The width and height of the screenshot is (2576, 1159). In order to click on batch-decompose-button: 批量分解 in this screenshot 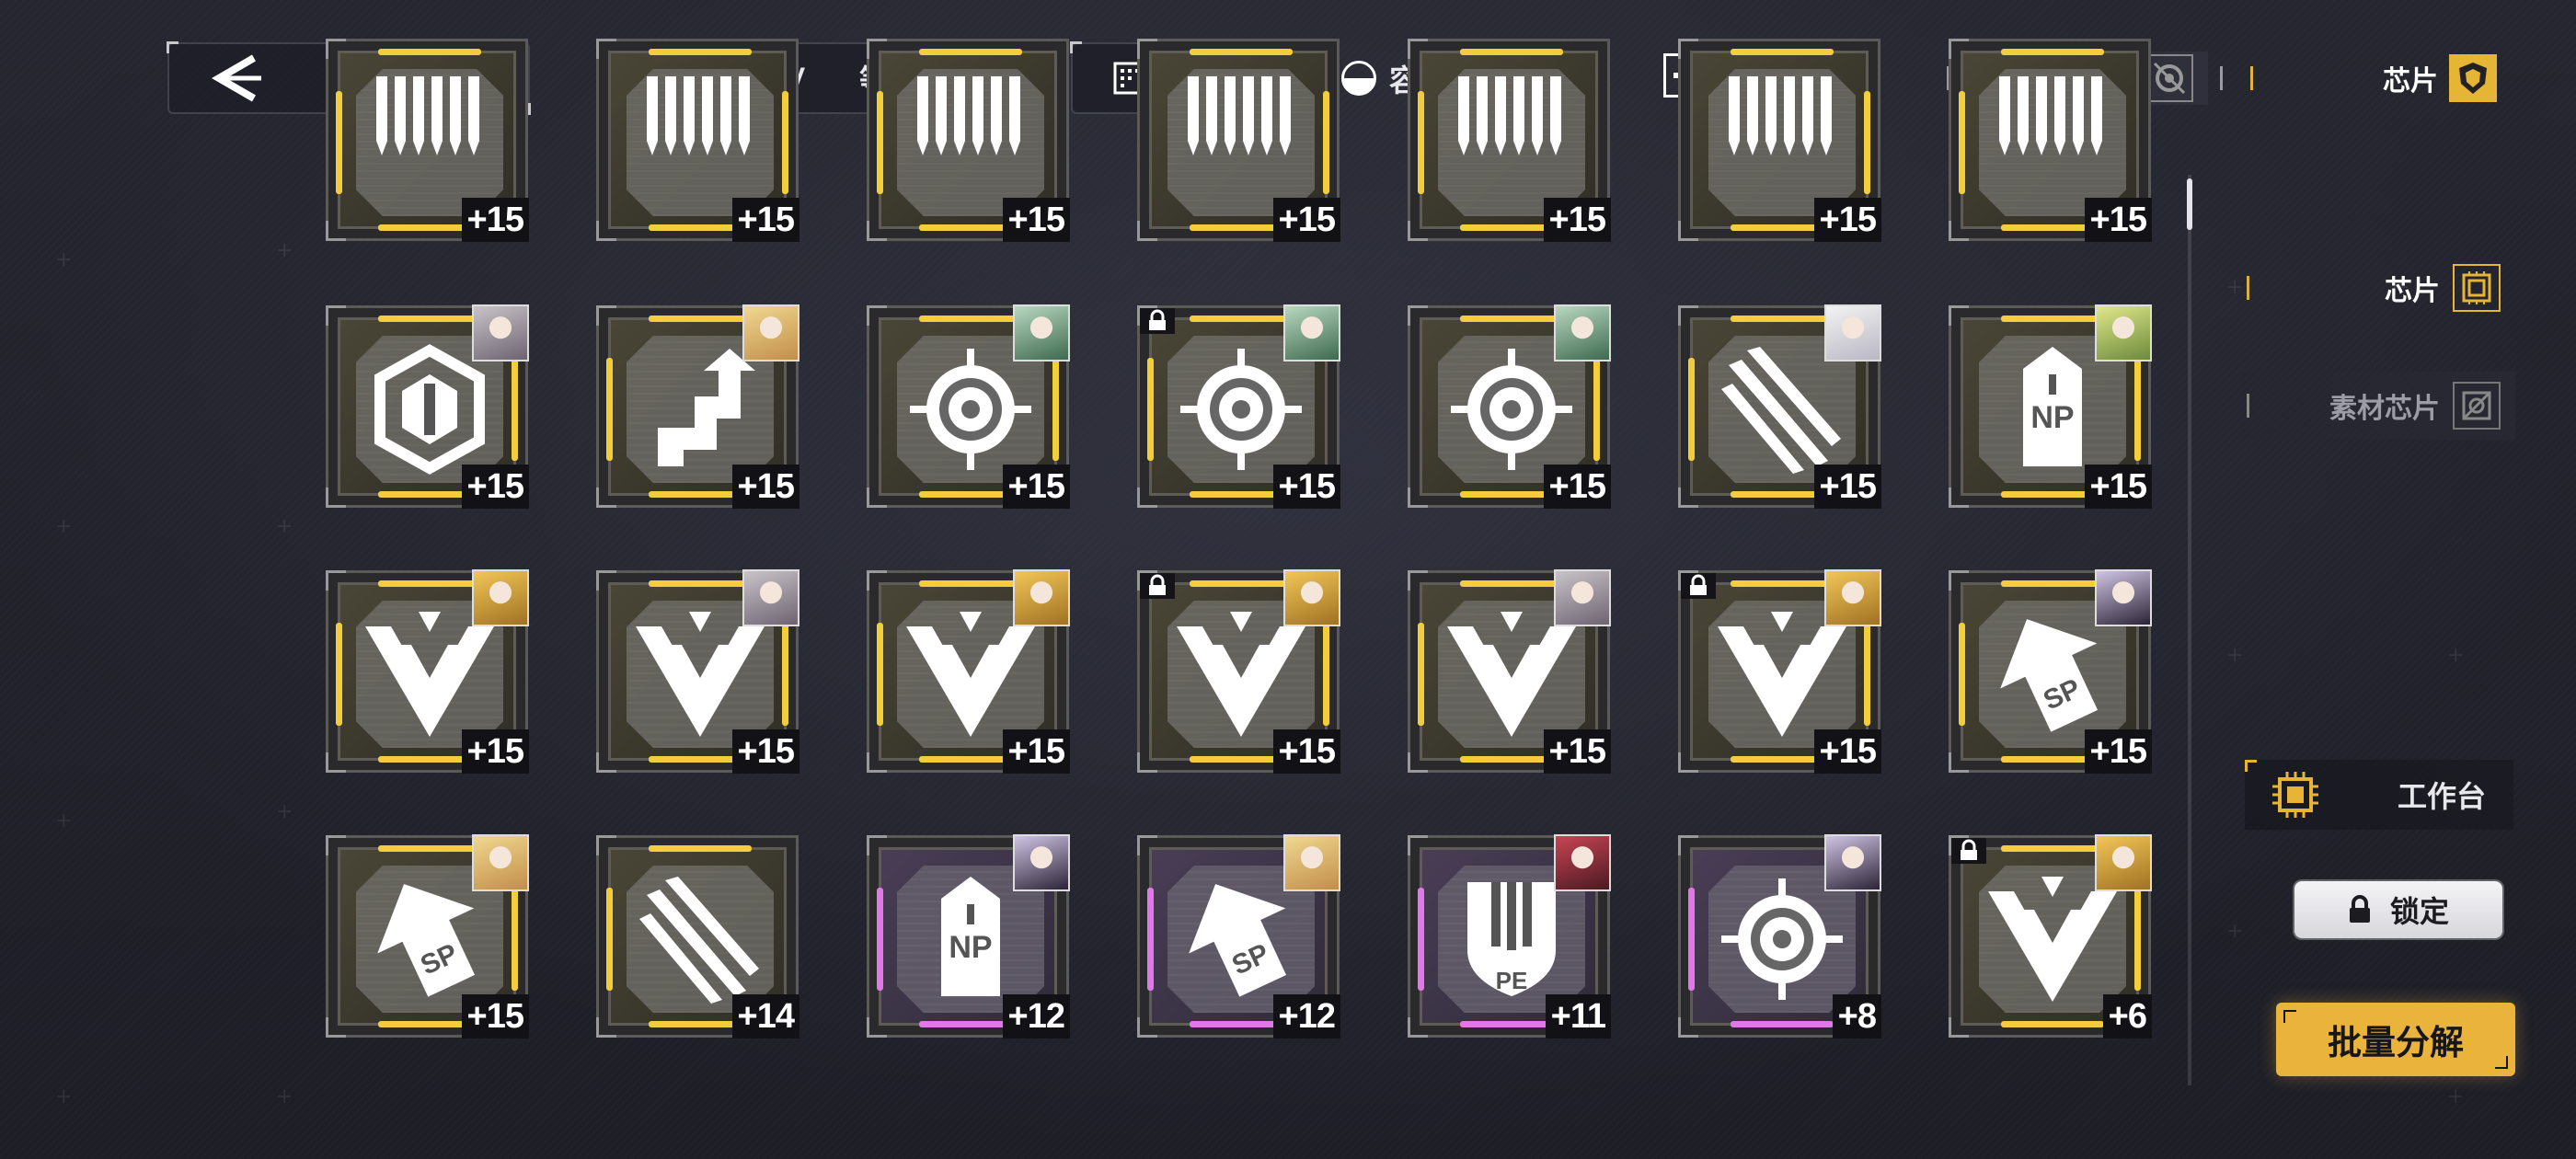, I will do `click(2395, 1039)`.